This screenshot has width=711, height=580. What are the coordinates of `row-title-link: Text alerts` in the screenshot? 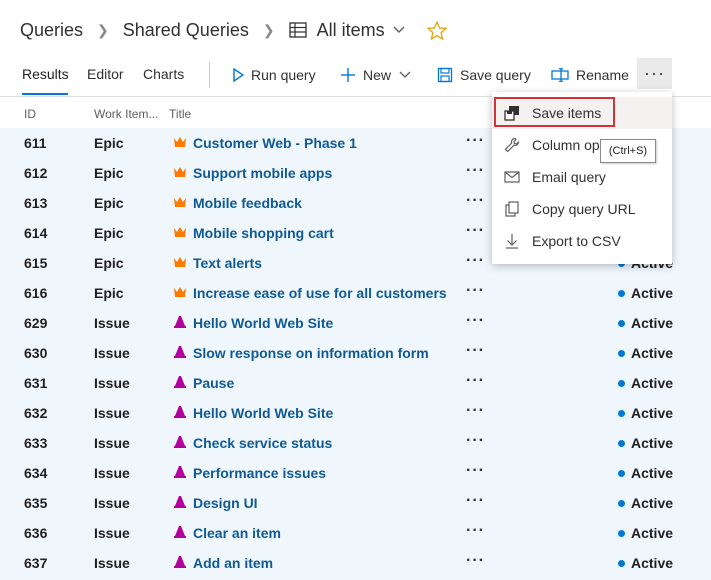 It's located at (227, 263).